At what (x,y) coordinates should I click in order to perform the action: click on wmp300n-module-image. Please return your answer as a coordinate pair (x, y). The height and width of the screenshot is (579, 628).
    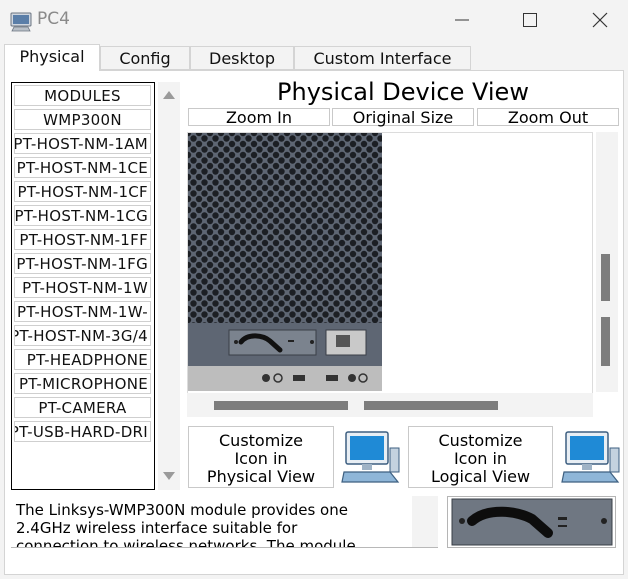
    Looking at the image, I should click on (532, 522).